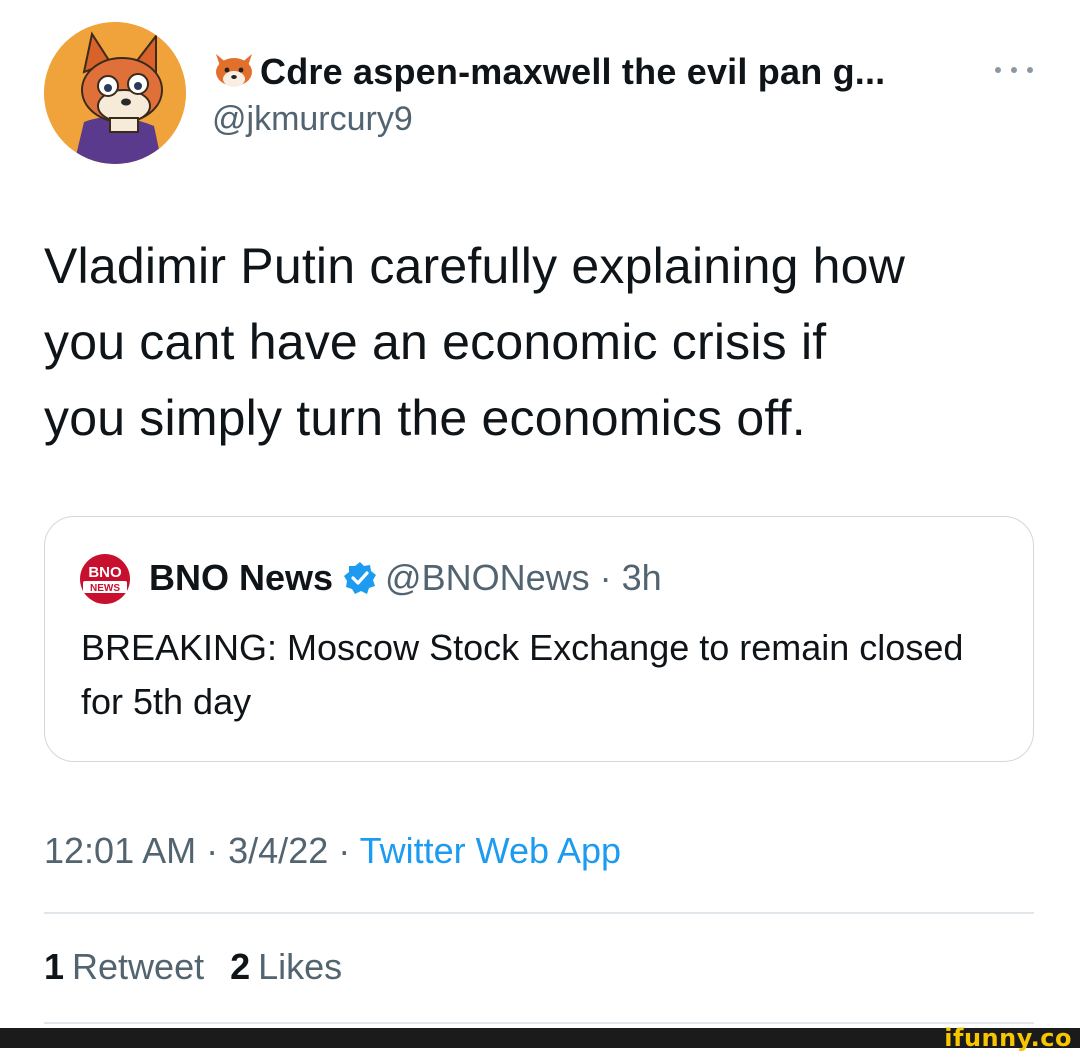 Image resolution: width=1080 pixels, height=1052 pixels. What do you see at coordinates (642, 577) in the screenshot?
I see `quoted-timestamp: 3h` at bounding box center [642, 577].